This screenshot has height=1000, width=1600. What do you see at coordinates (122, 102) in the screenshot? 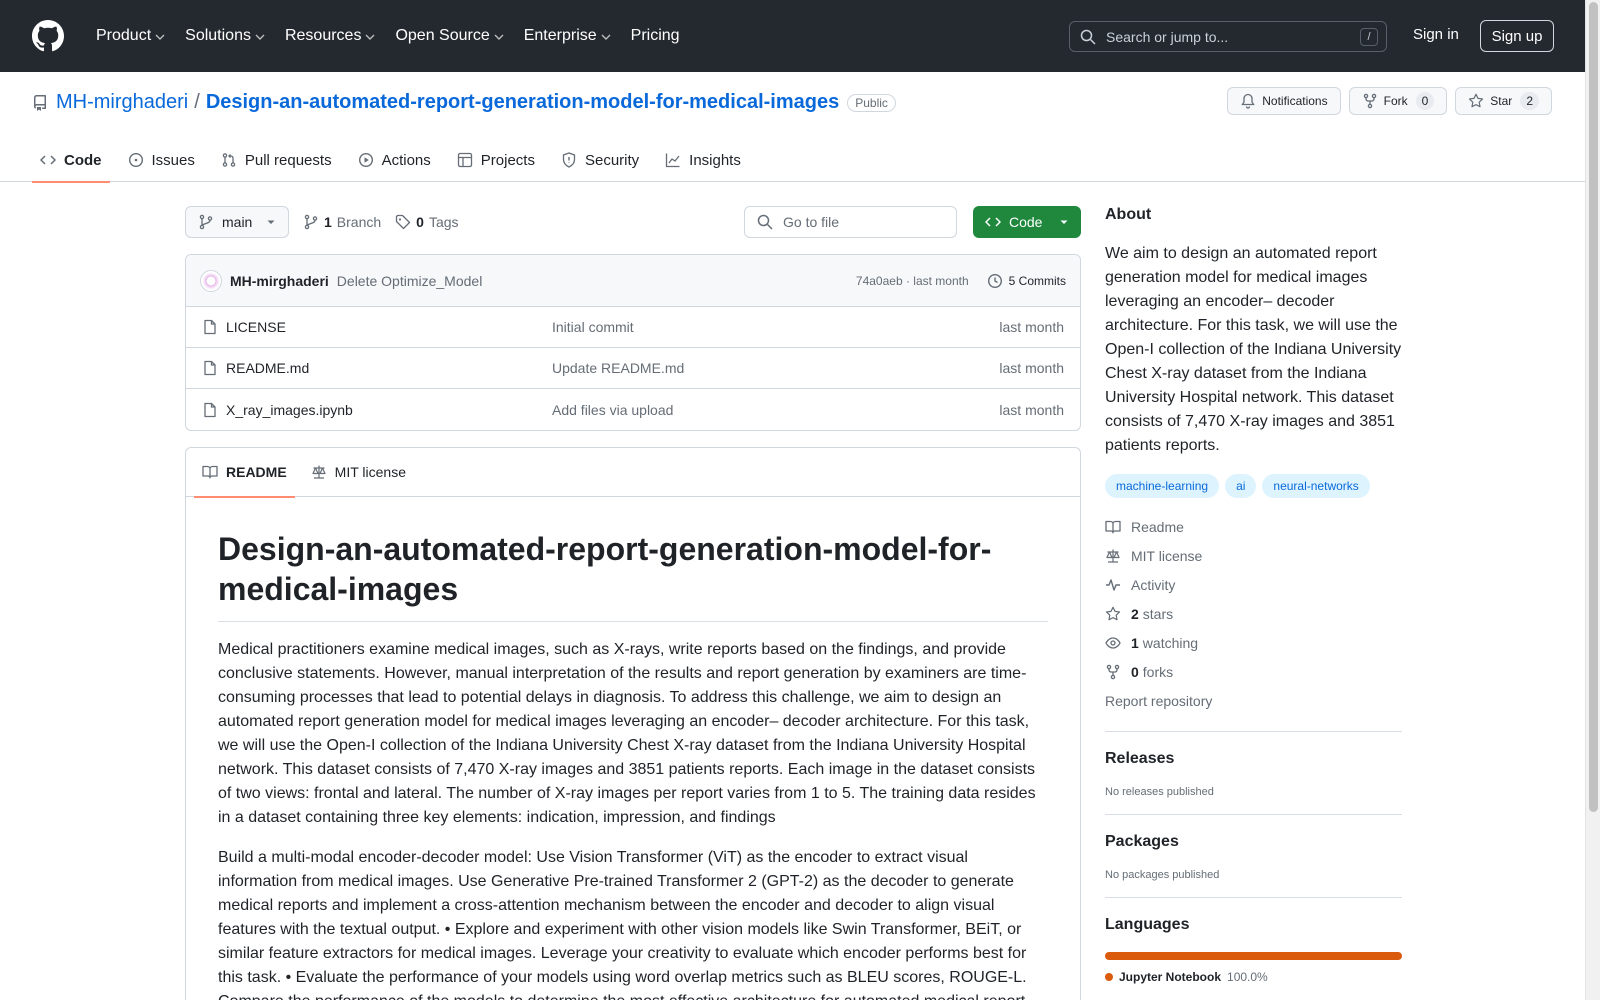
I see `repo-owner-link: MH-mirghaderi` at bounding box center [122, 102].